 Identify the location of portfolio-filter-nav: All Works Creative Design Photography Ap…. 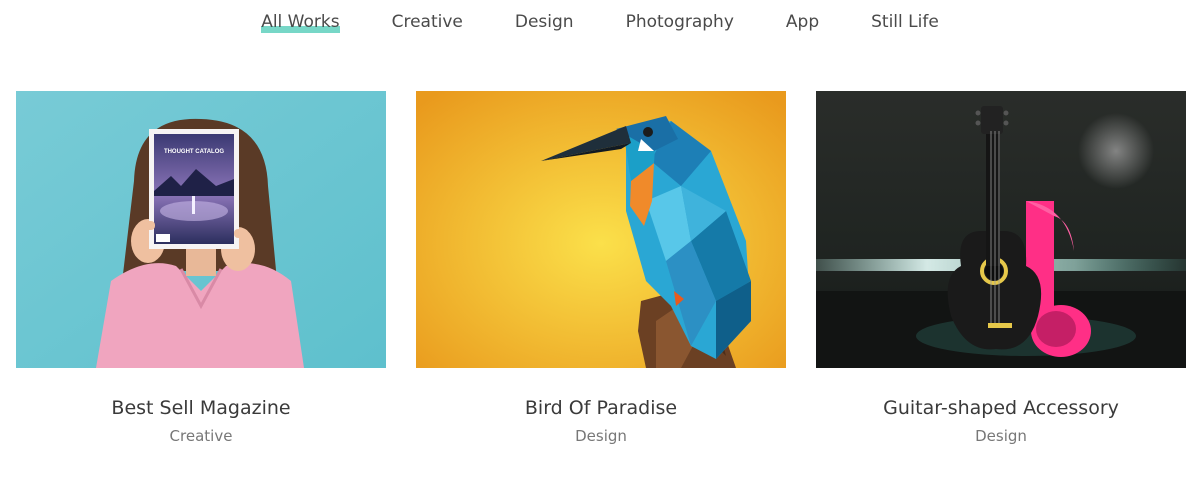
(600, 22).